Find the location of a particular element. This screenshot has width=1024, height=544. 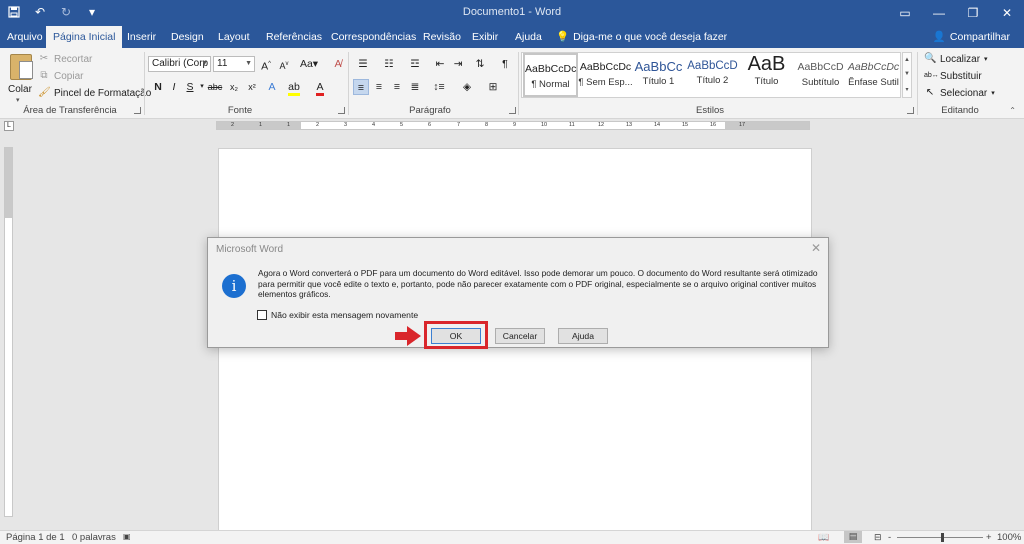

font-family-select: Calibri (Corp ▼ is located at coordinates (179, 64).